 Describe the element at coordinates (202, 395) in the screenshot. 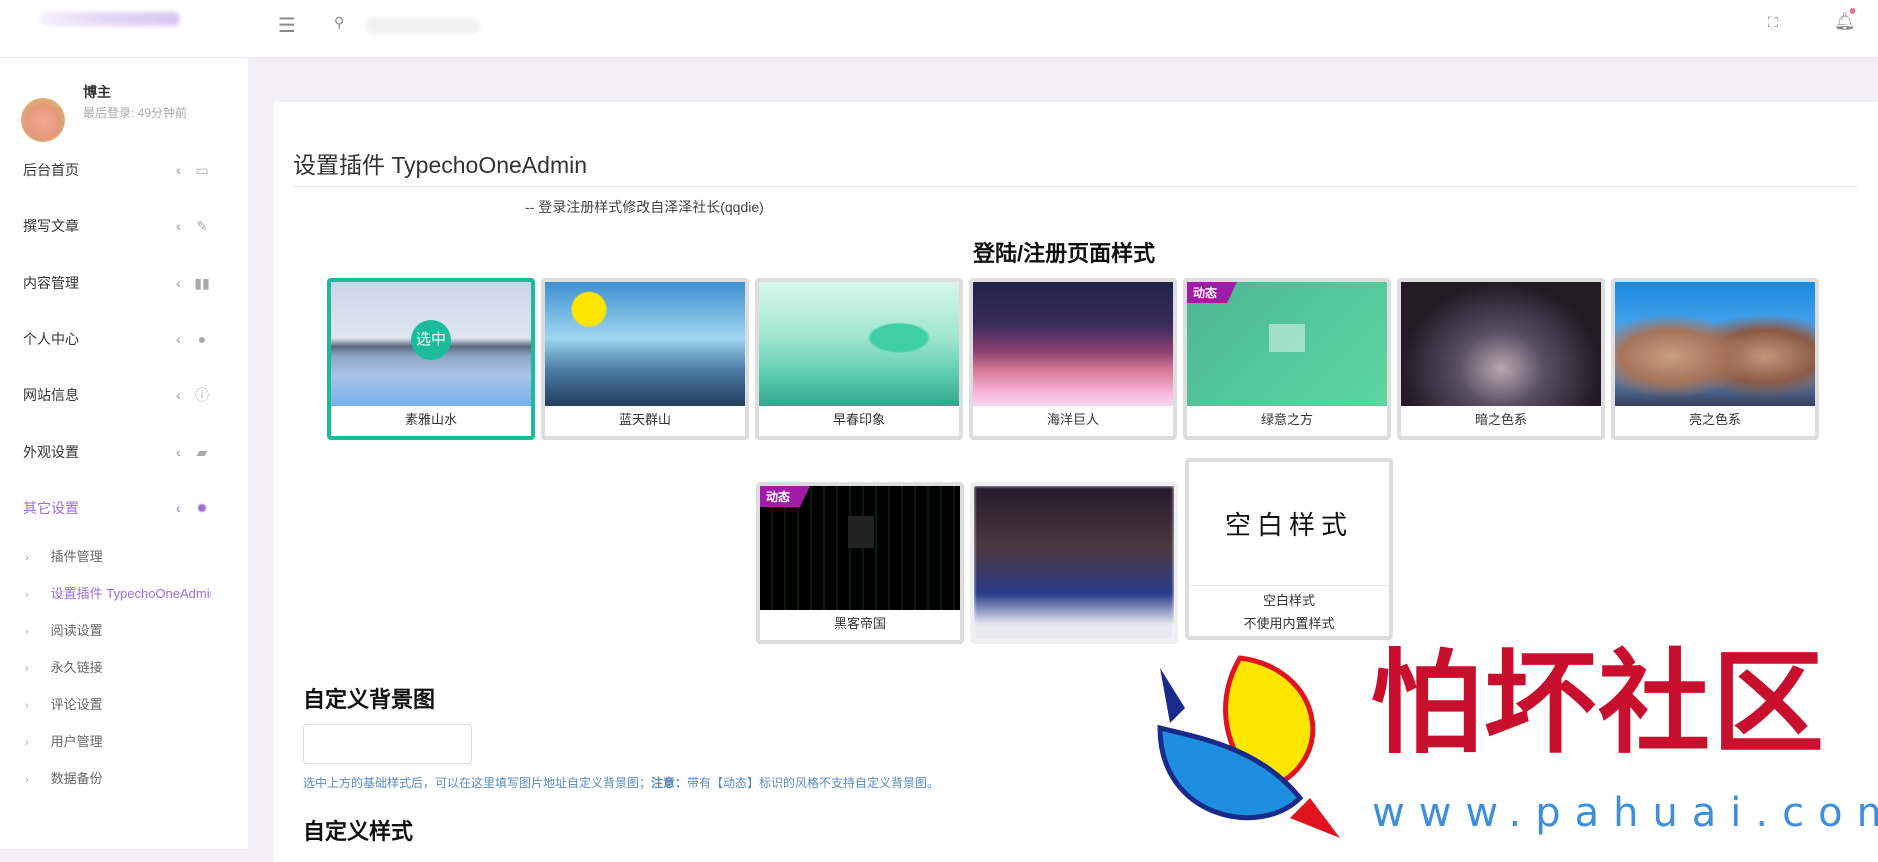

I see `info-icon: ⓘ` at that location.